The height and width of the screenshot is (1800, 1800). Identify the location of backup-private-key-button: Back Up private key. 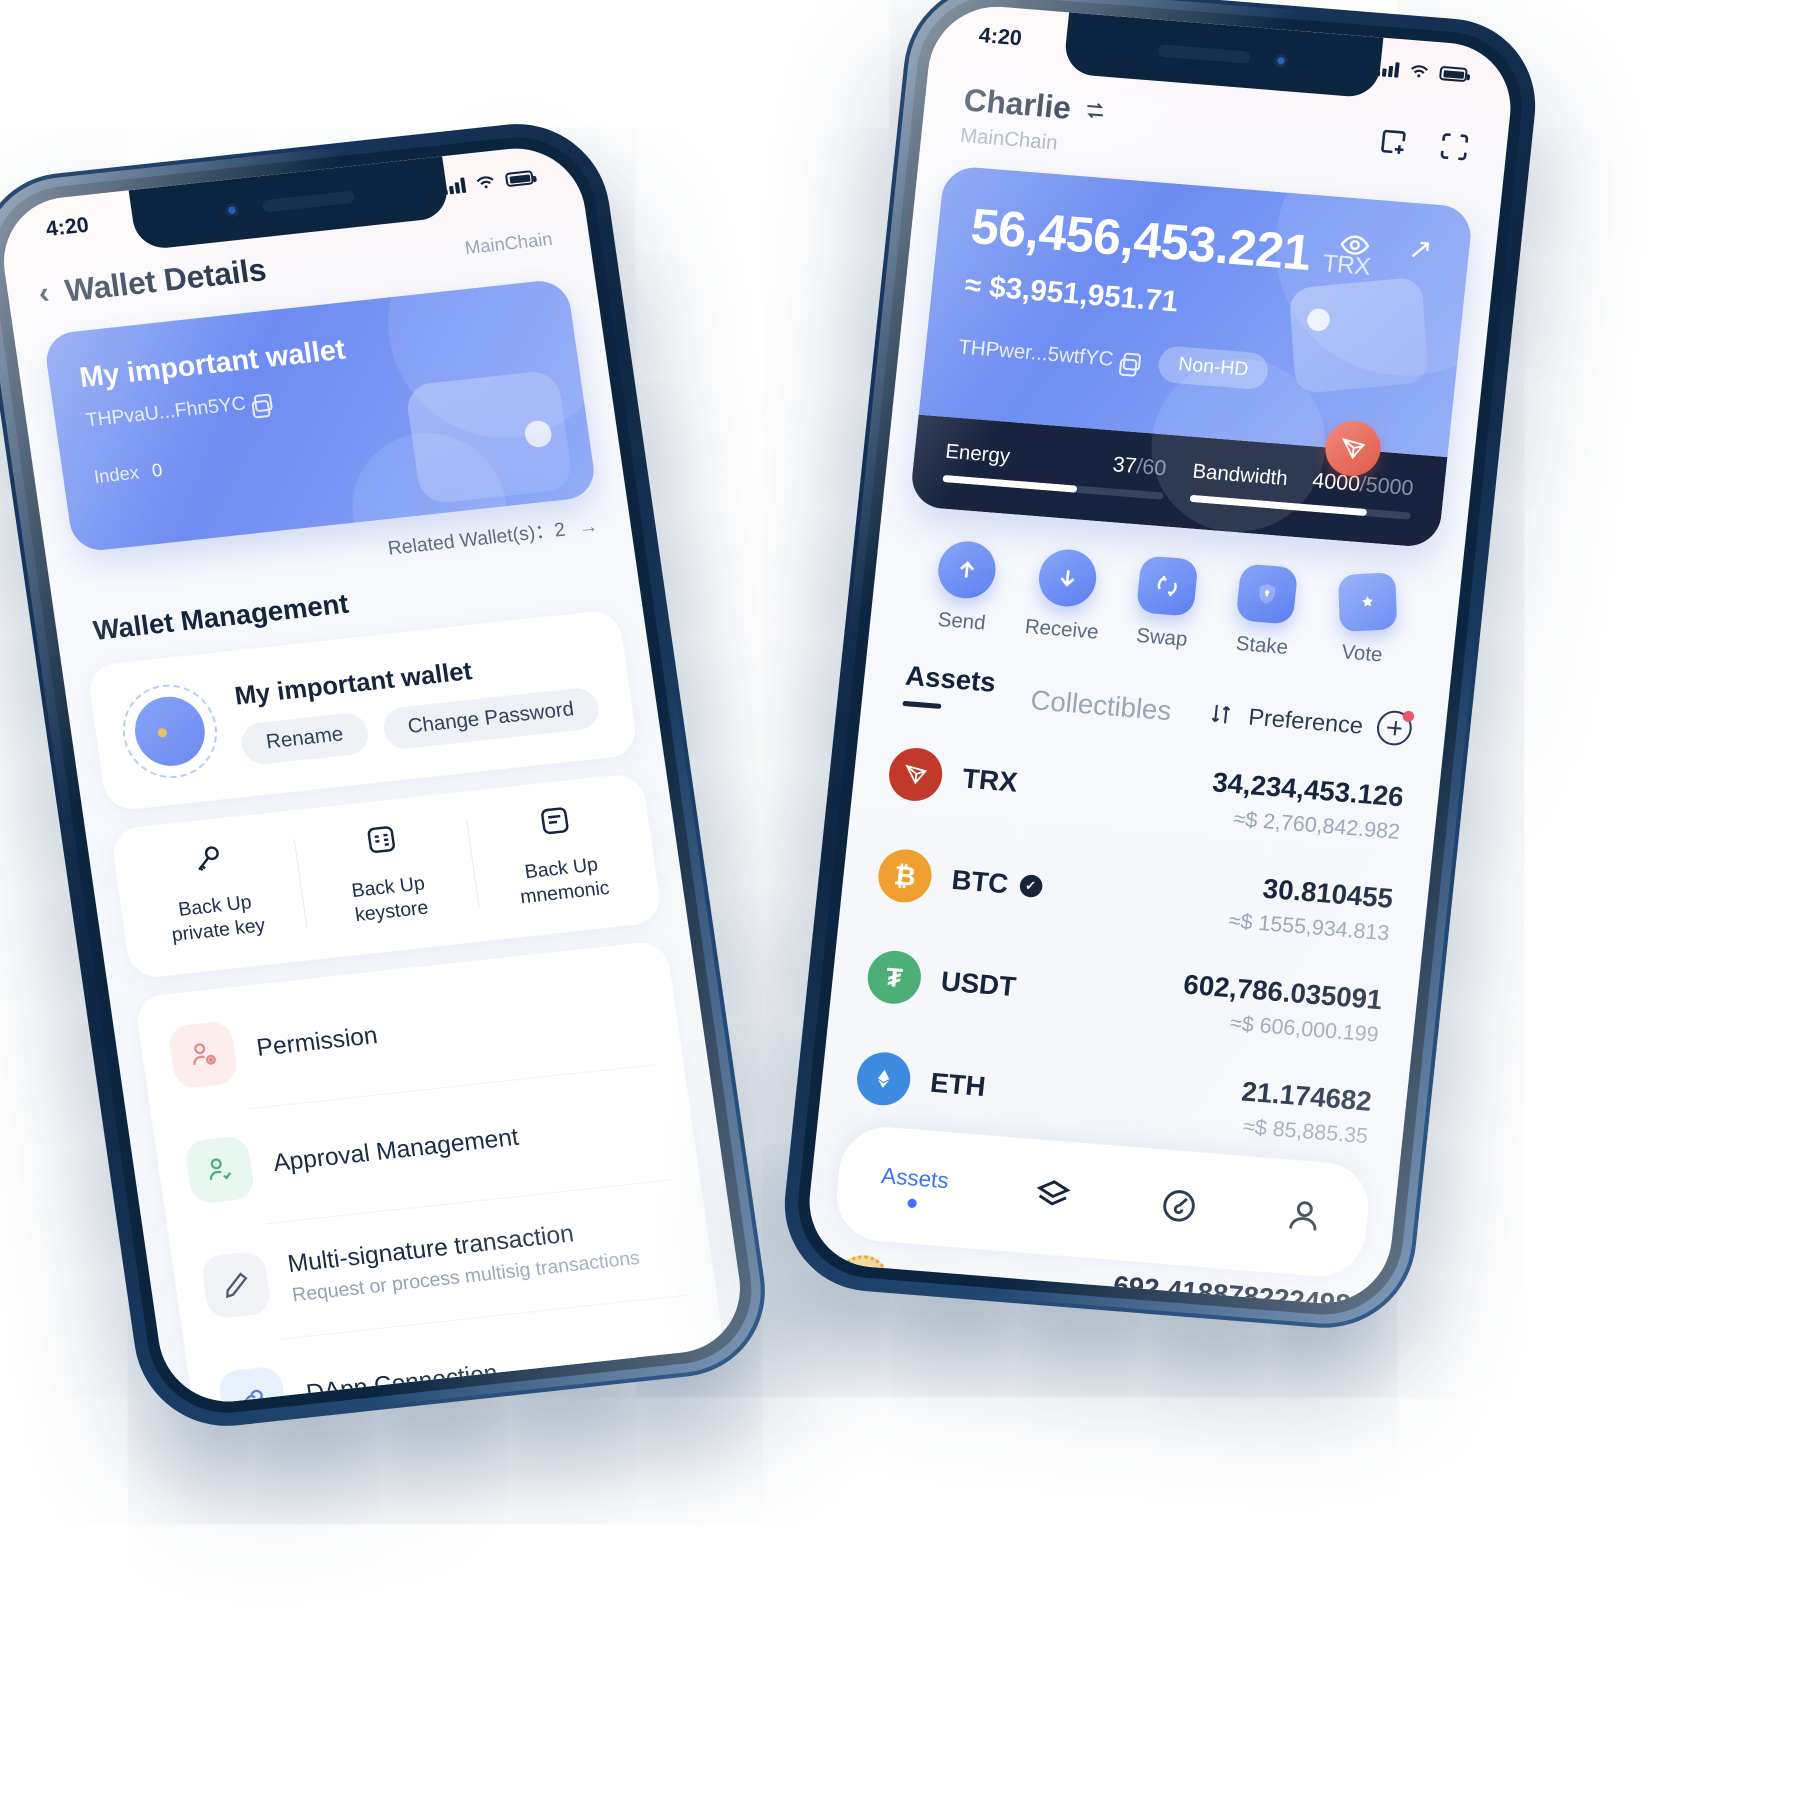
(213, 892).